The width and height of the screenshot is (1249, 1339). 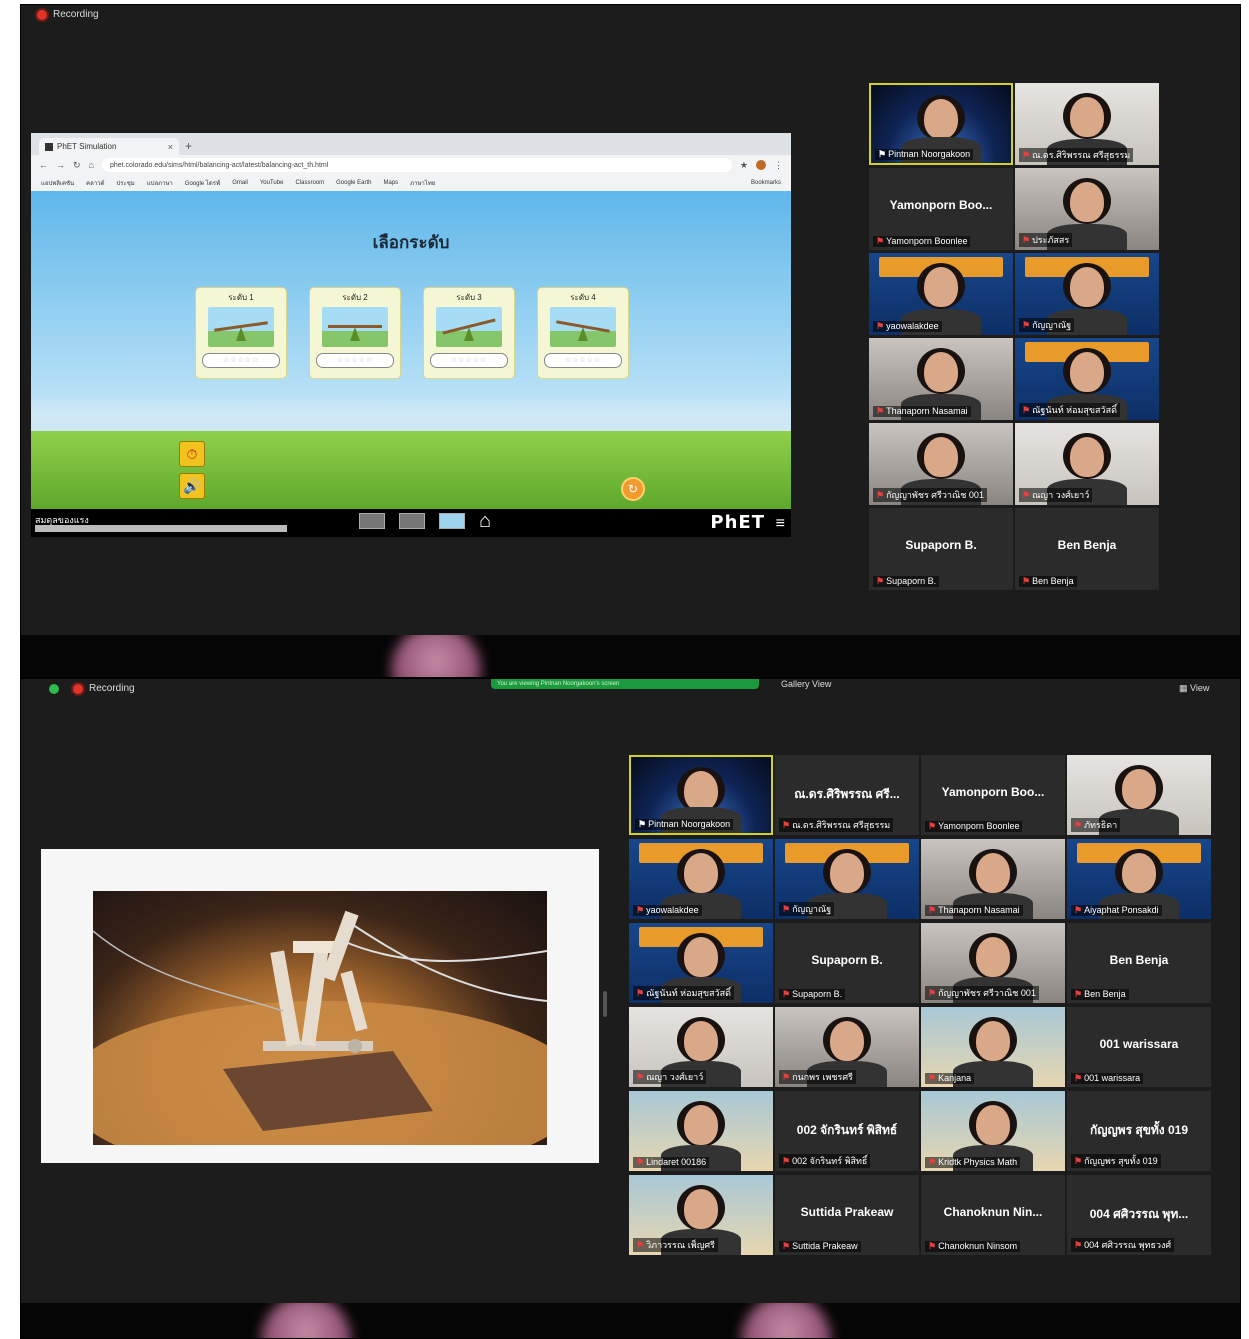 What do you see at coordinates (1101, 825) in the screenshot?
I see `participant-name-text: ภัทรธิดา` at bounding box center [1101, 825].